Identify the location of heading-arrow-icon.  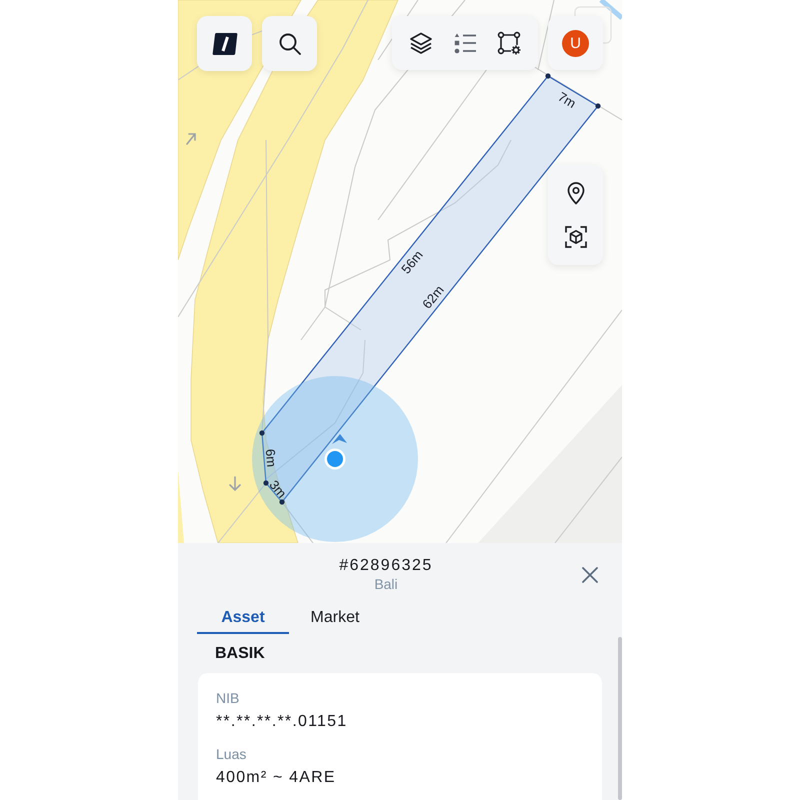
(339, 439).